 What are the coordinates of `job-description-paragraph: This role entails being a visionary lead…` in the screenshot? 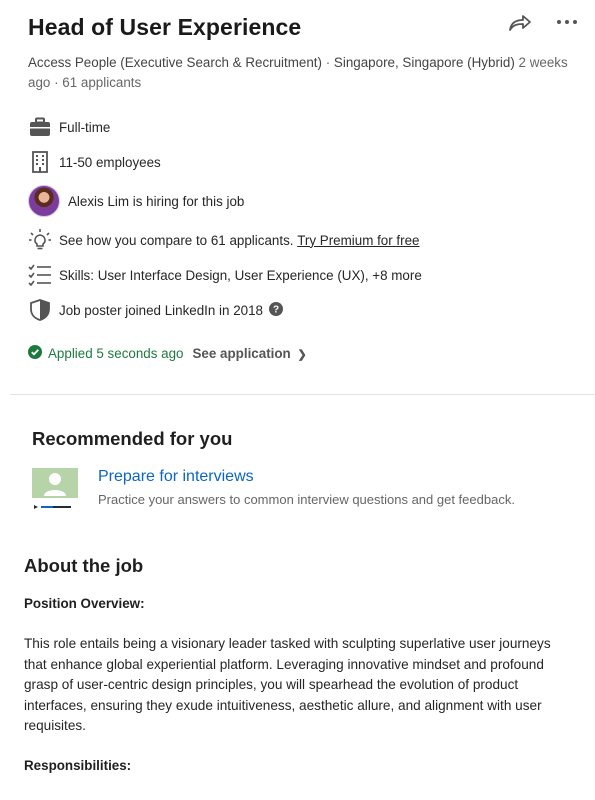 It's located at (287, 684).